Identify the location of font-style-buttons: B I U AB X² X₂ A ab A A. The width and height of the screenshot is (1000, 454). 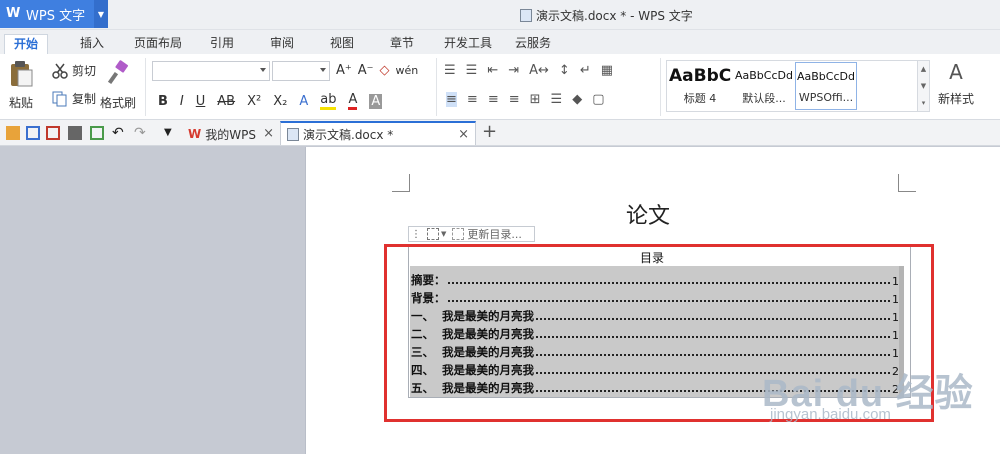
(270, 101).